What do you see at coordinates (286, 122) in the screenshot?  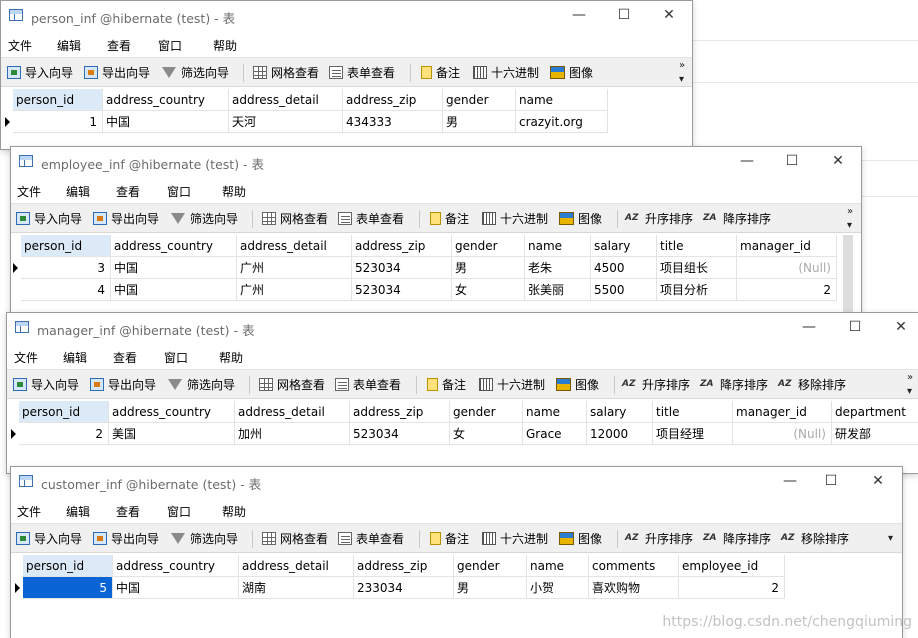 I see `table-cell: 天河` at bounding box center [286, 122].